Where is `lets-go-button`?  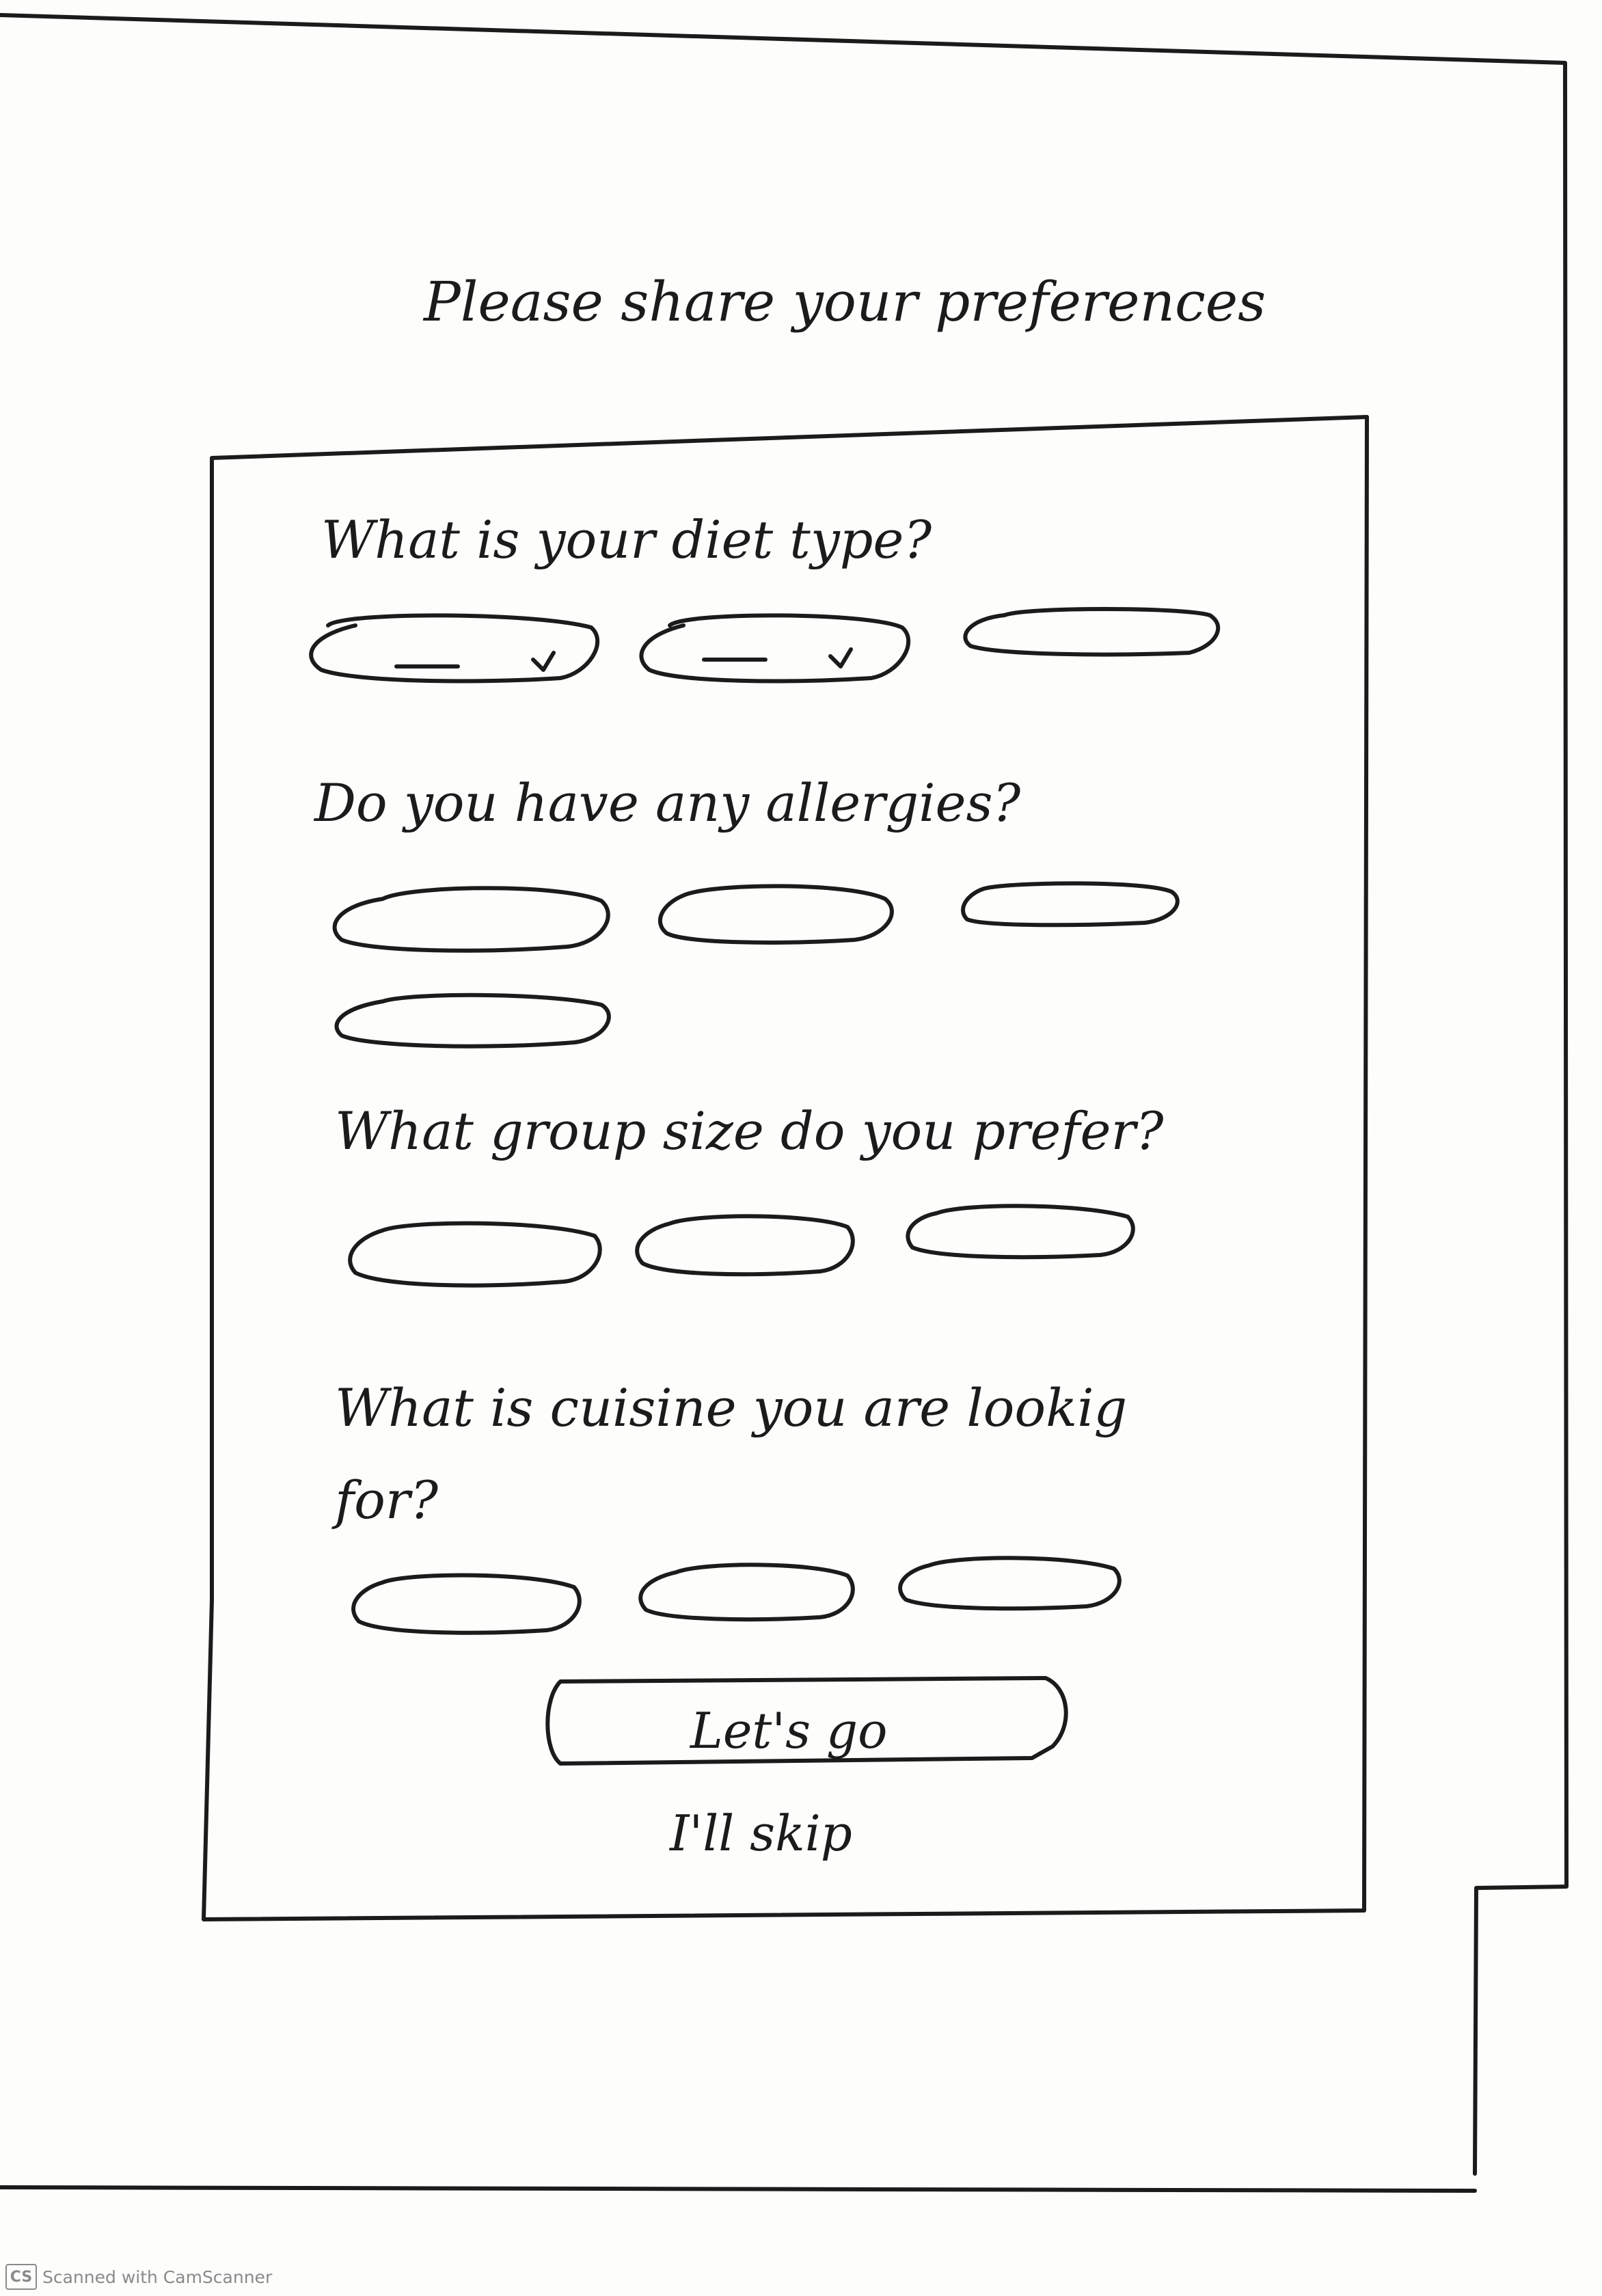 lets-go-button is located at coordinates (806, 1721).